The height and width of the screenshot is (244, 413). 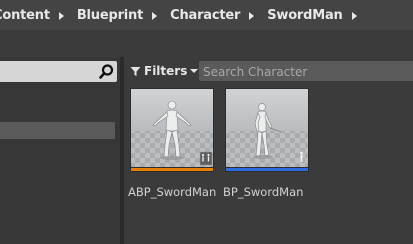 I want to click on folder-tree-selected-row, so click(x=57, y=130).